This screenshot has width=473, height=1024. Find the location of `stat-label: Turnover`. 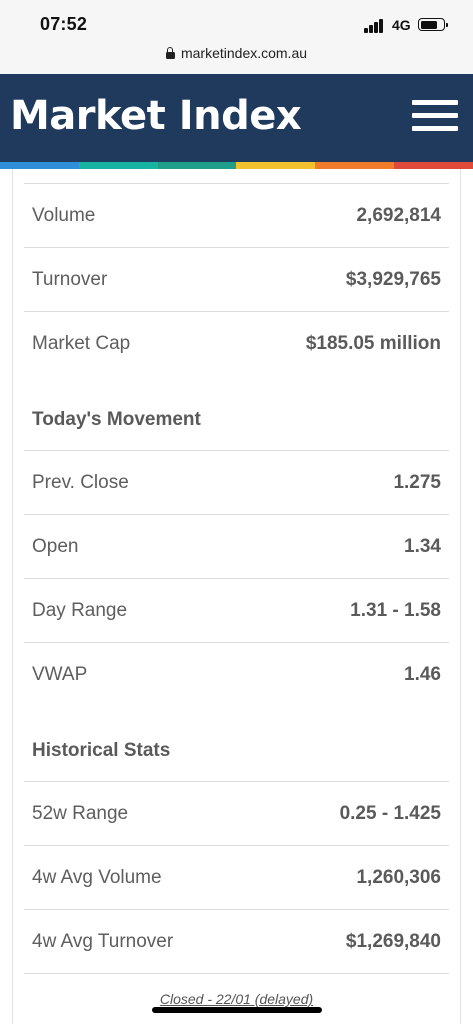

stat-label: Turnover is located at coordinates (70, 279).